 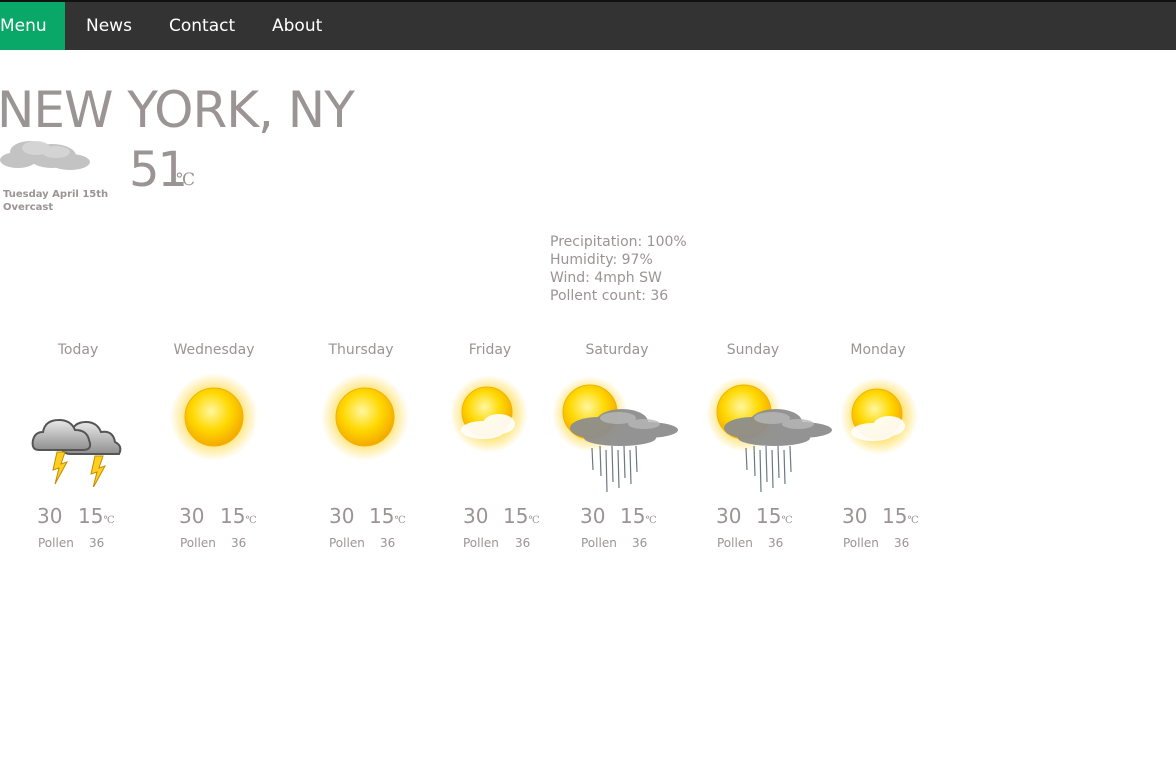 What do you see at coordinates (47, 159) in the screenshot?
I see `overcast-cloud-icon` at bounding box center [47, 159].